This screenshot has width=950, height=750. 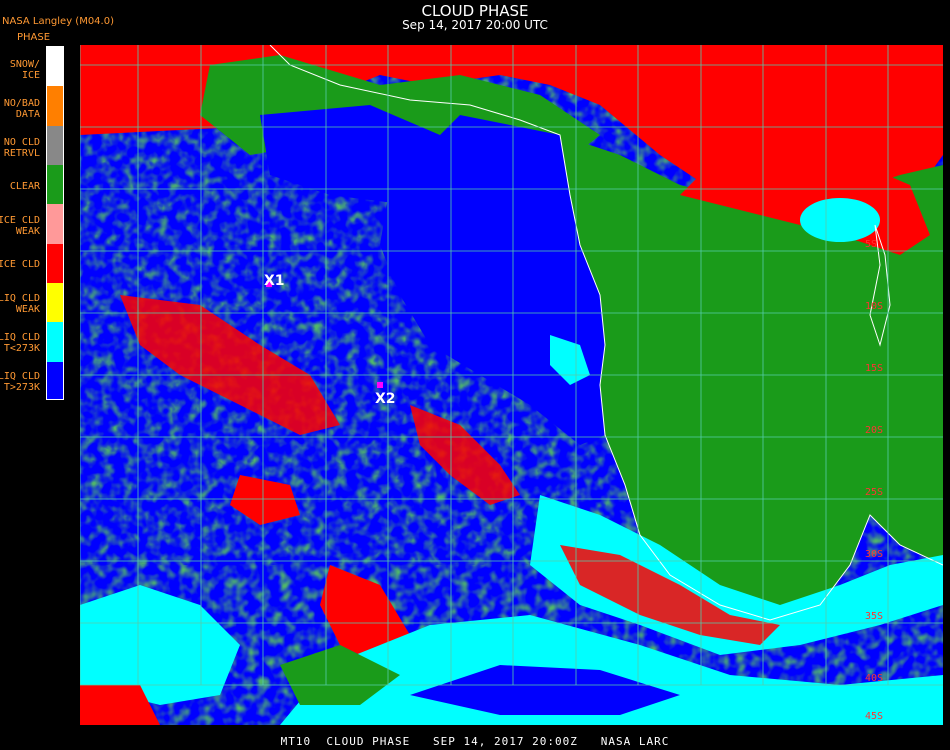 What do you see at coordinates (380, 385) in the screenshot?
I see `marker-x2-dot` at bounding box center [380, 385].